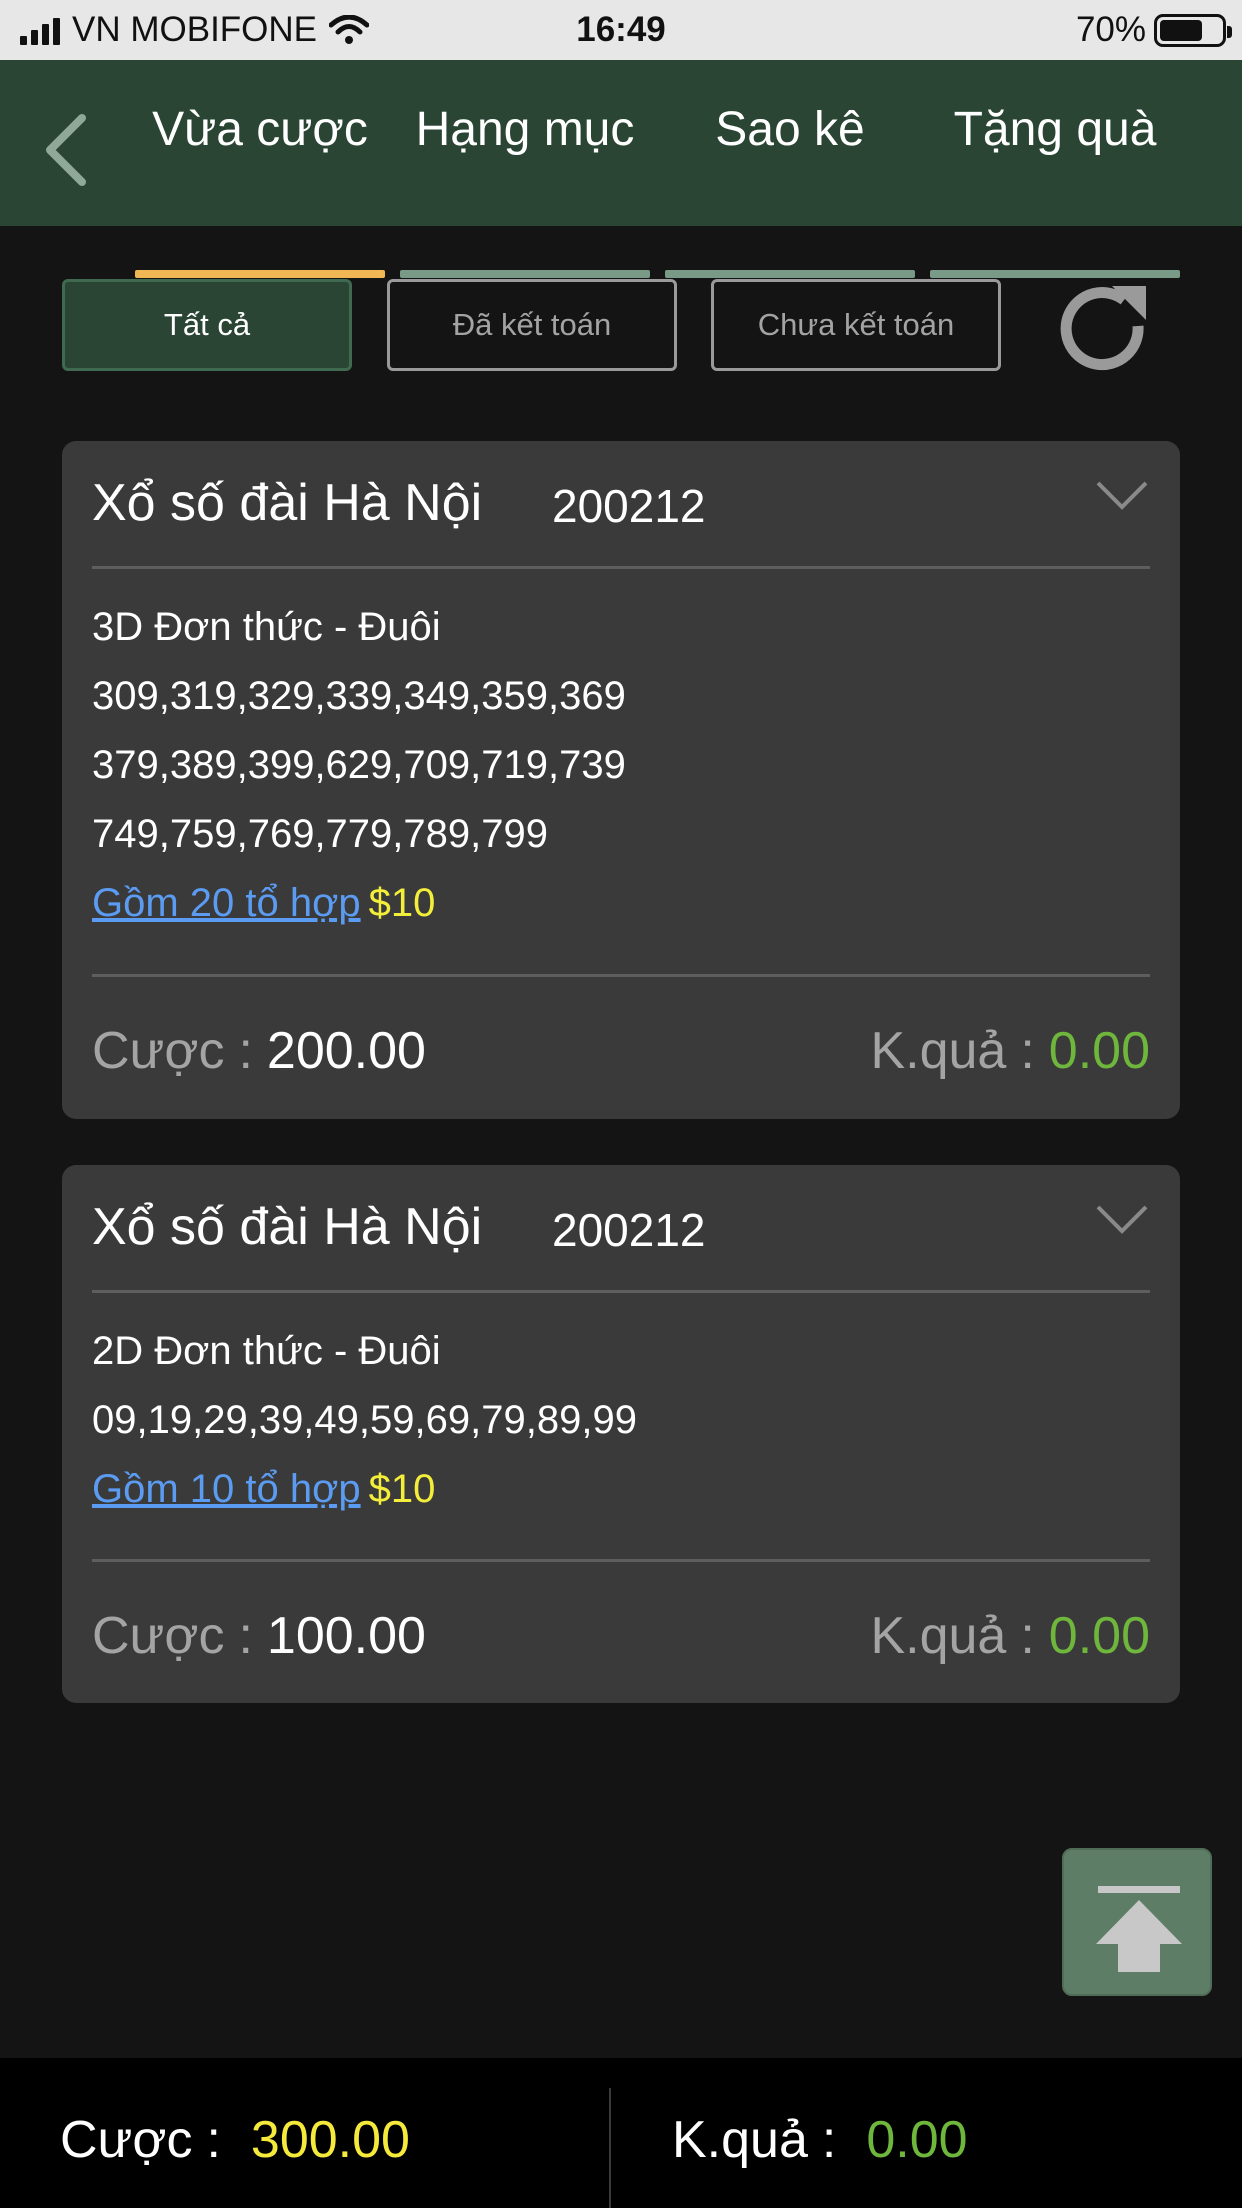 The width and height of the screenshot is (1242, 2208). What do you see at coordinates (346, 1051) in the screenshot?
I see `stake-value: 200.00` at bounding box center [346, 1051].